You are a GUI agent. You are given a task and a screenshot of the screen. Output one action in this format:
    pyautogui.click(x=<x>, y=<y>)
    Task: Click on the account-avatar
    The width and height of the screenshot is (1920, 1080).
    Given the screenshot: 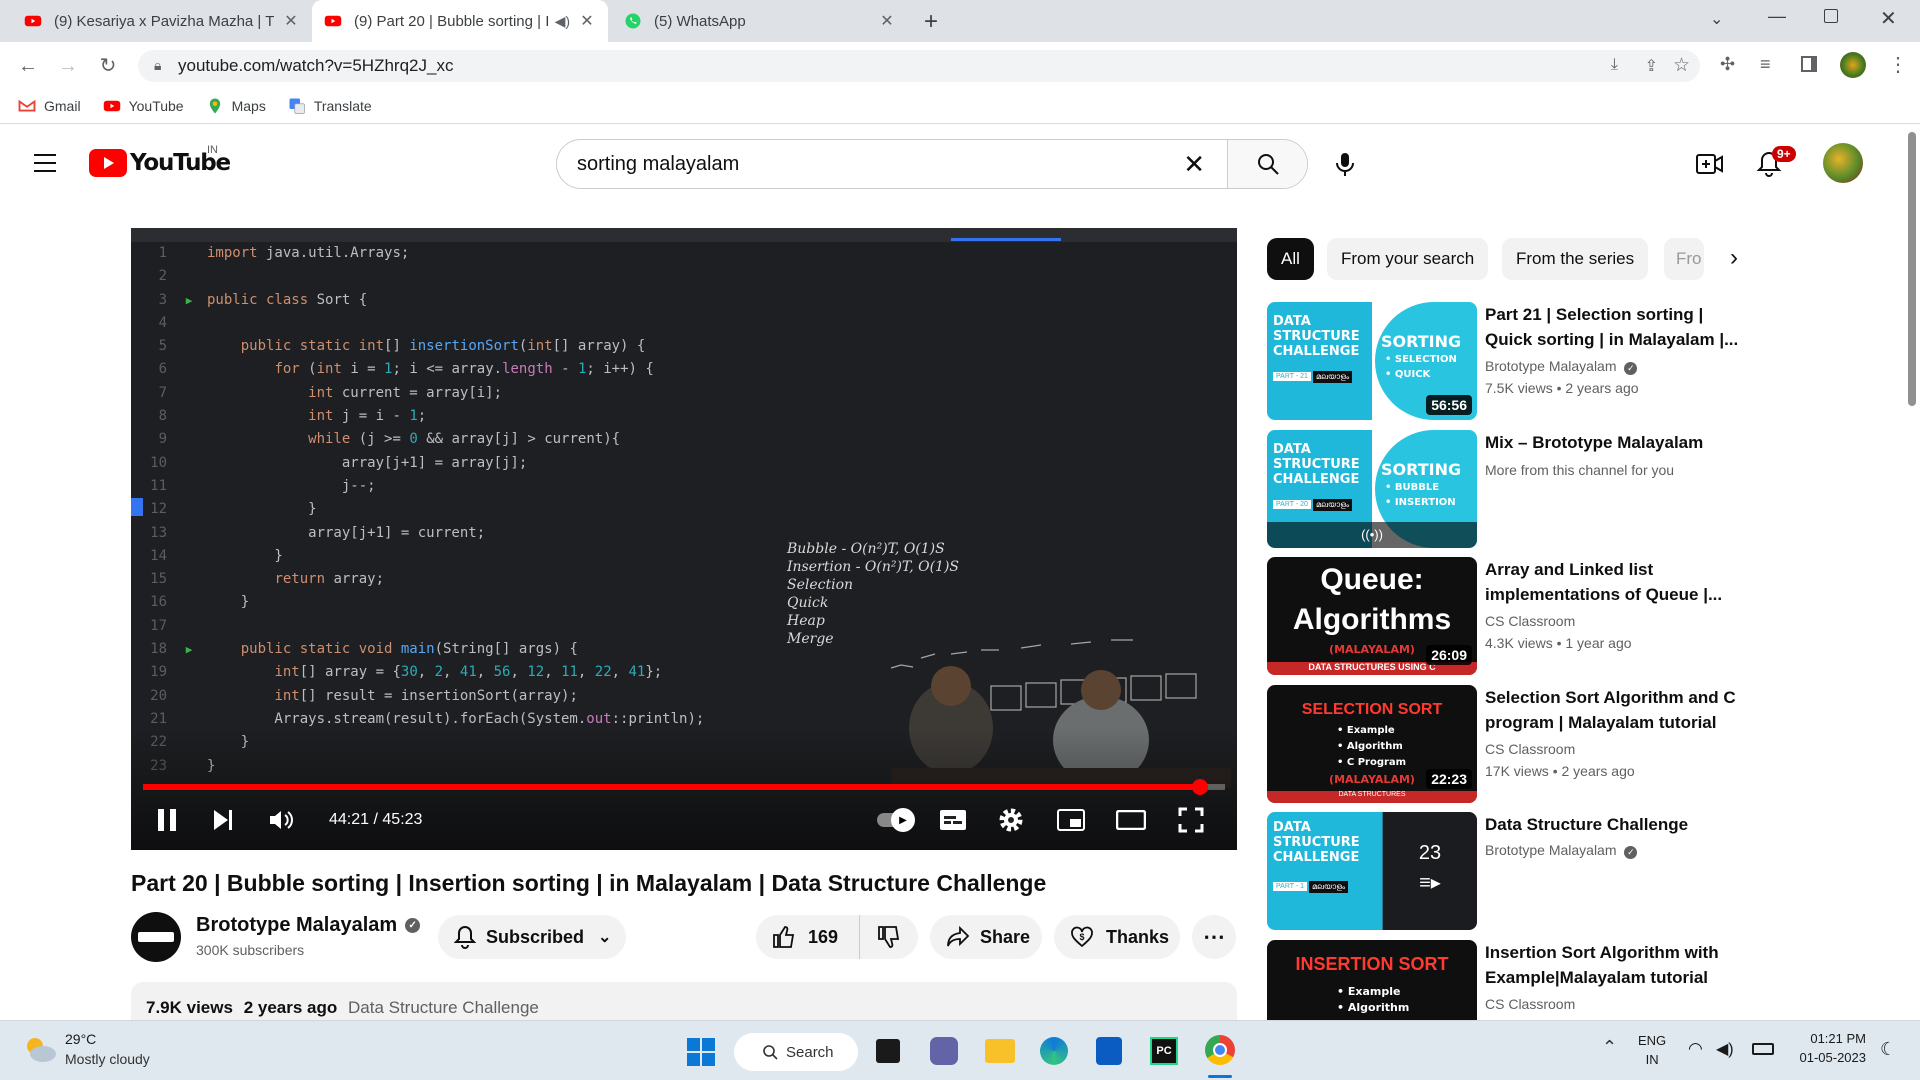 What is the action you would take?
    pyautogui.click(x=1843, y=163)
    